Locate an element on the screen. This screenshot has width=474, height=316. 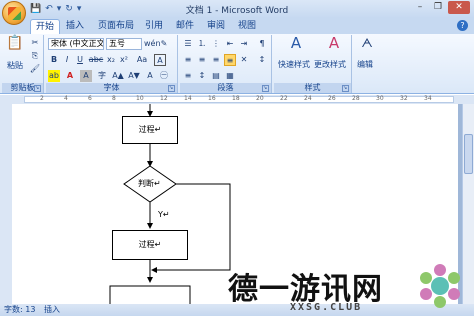
decrease-indent-button: ⇤ is located at coordinates (230, 44).